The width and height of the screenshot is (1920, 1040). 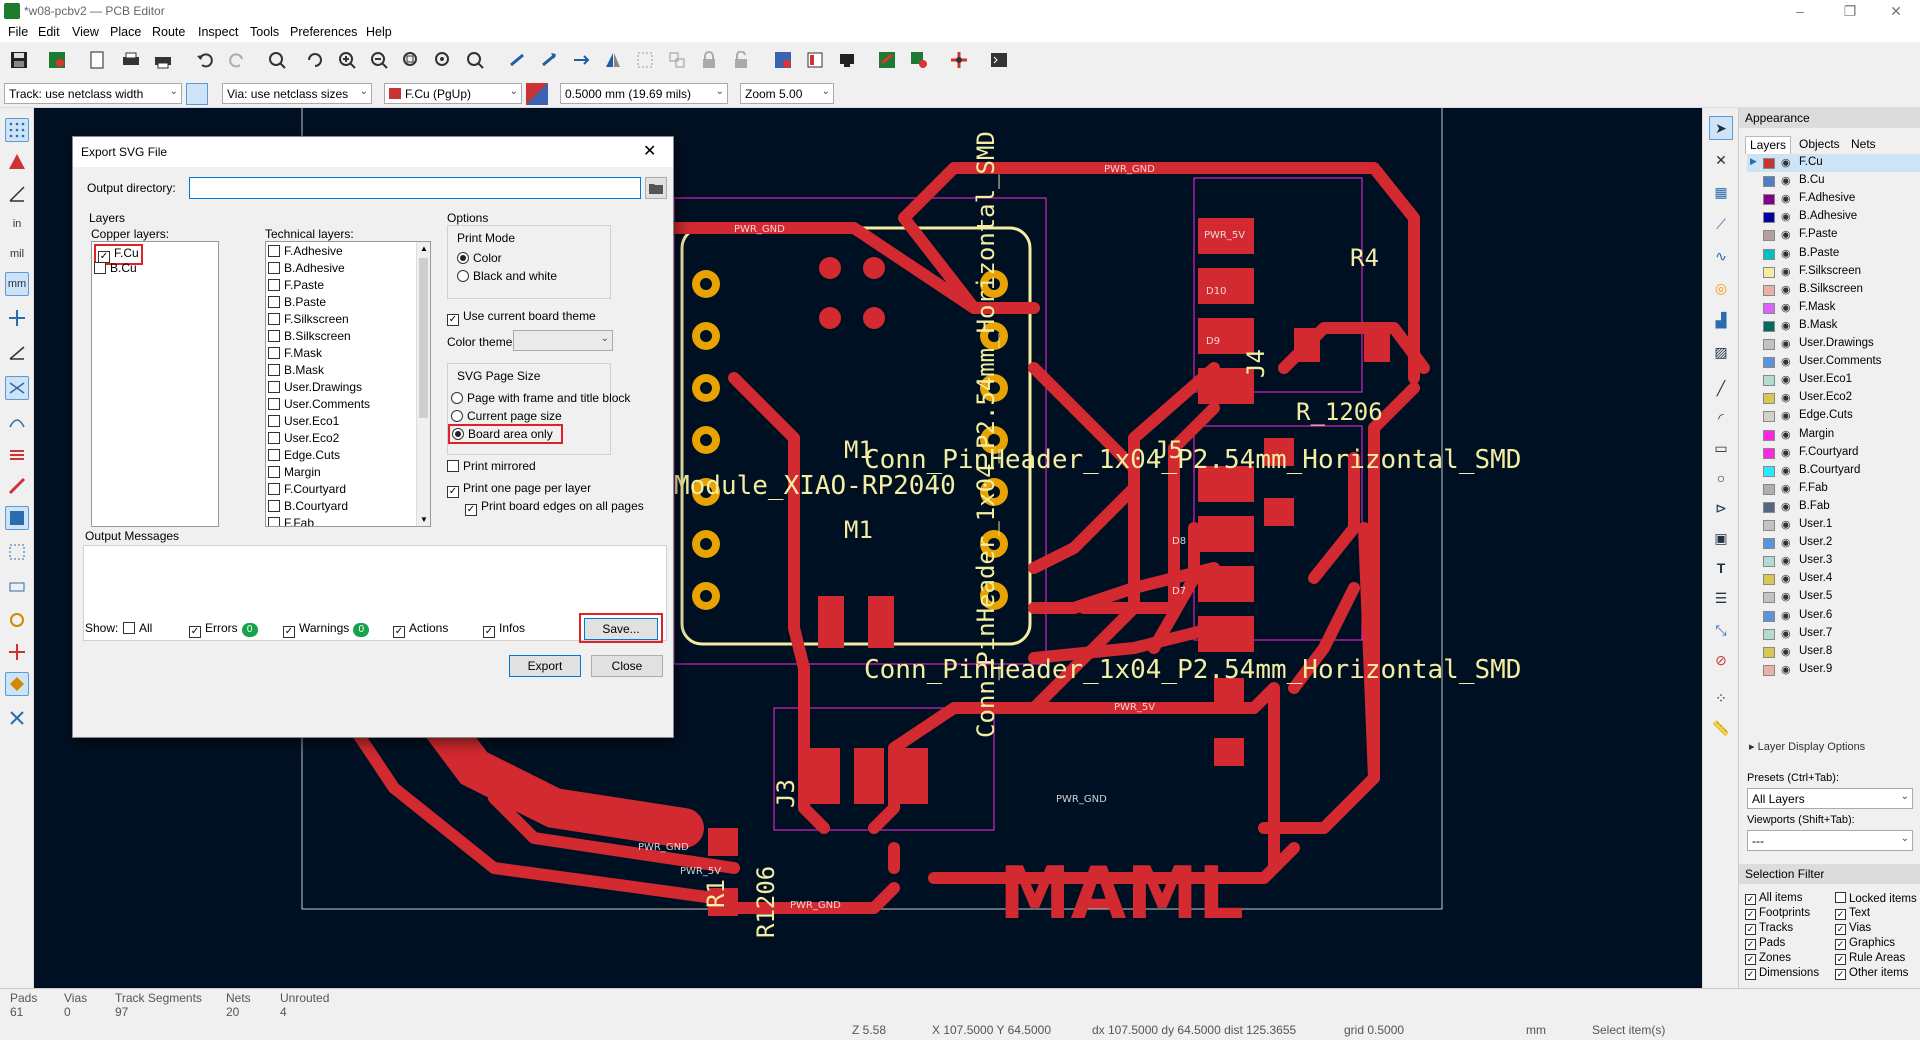 What do you see at coordinates (17, 684) in the screenshot?
I see `layers-manager-icon` at bounding box center [17, 684].